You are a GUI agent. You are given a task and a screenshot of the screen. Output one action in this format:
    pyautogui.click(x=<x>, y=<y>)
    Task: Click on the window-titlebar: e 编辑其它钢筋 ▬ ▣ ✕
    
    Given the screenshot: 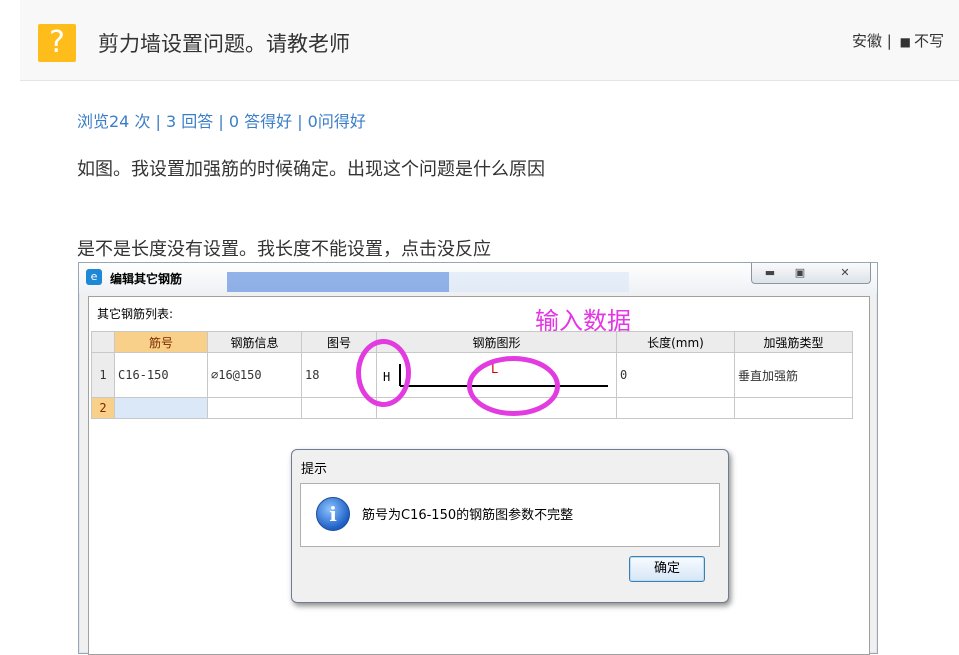 What is the action you would take?
    pyautogui.click(x=478, y=278)
    